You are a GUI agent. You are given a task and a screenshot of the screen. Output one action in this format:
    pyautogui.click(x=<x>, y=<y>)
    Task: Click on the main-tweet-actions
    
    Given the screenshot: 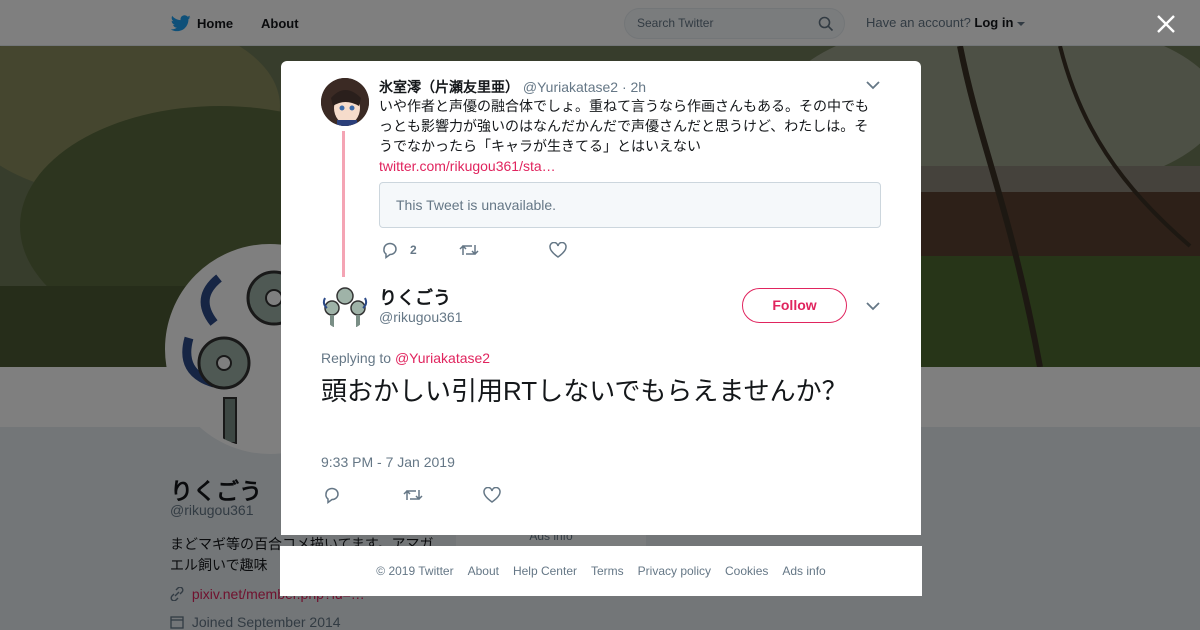 What is the action you would take?
    pyautogui.click(x=412, y=495)
    